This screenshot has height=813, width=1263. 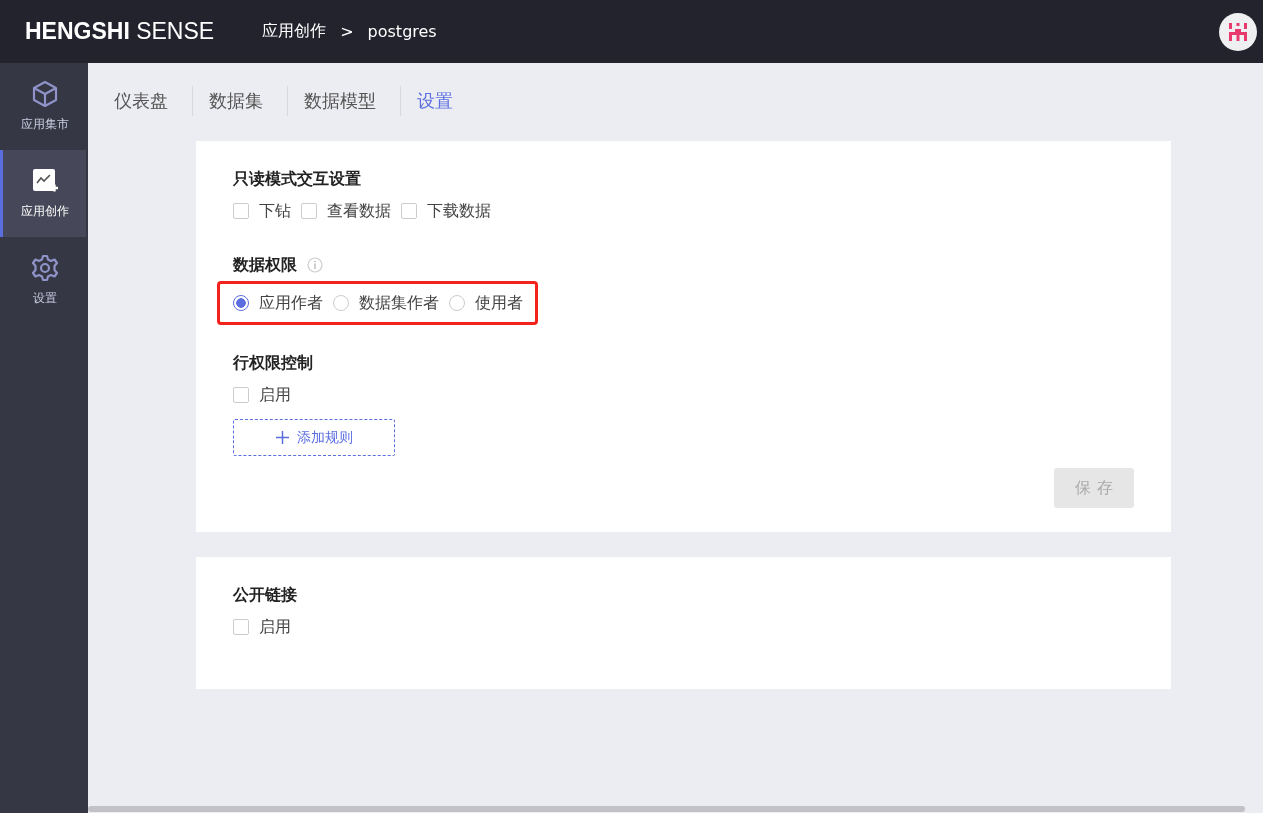 What do you see at coordinates (273, 363) in the screenshot?
I see `section-title: 行权限控制` at bounding box center [273, 363].